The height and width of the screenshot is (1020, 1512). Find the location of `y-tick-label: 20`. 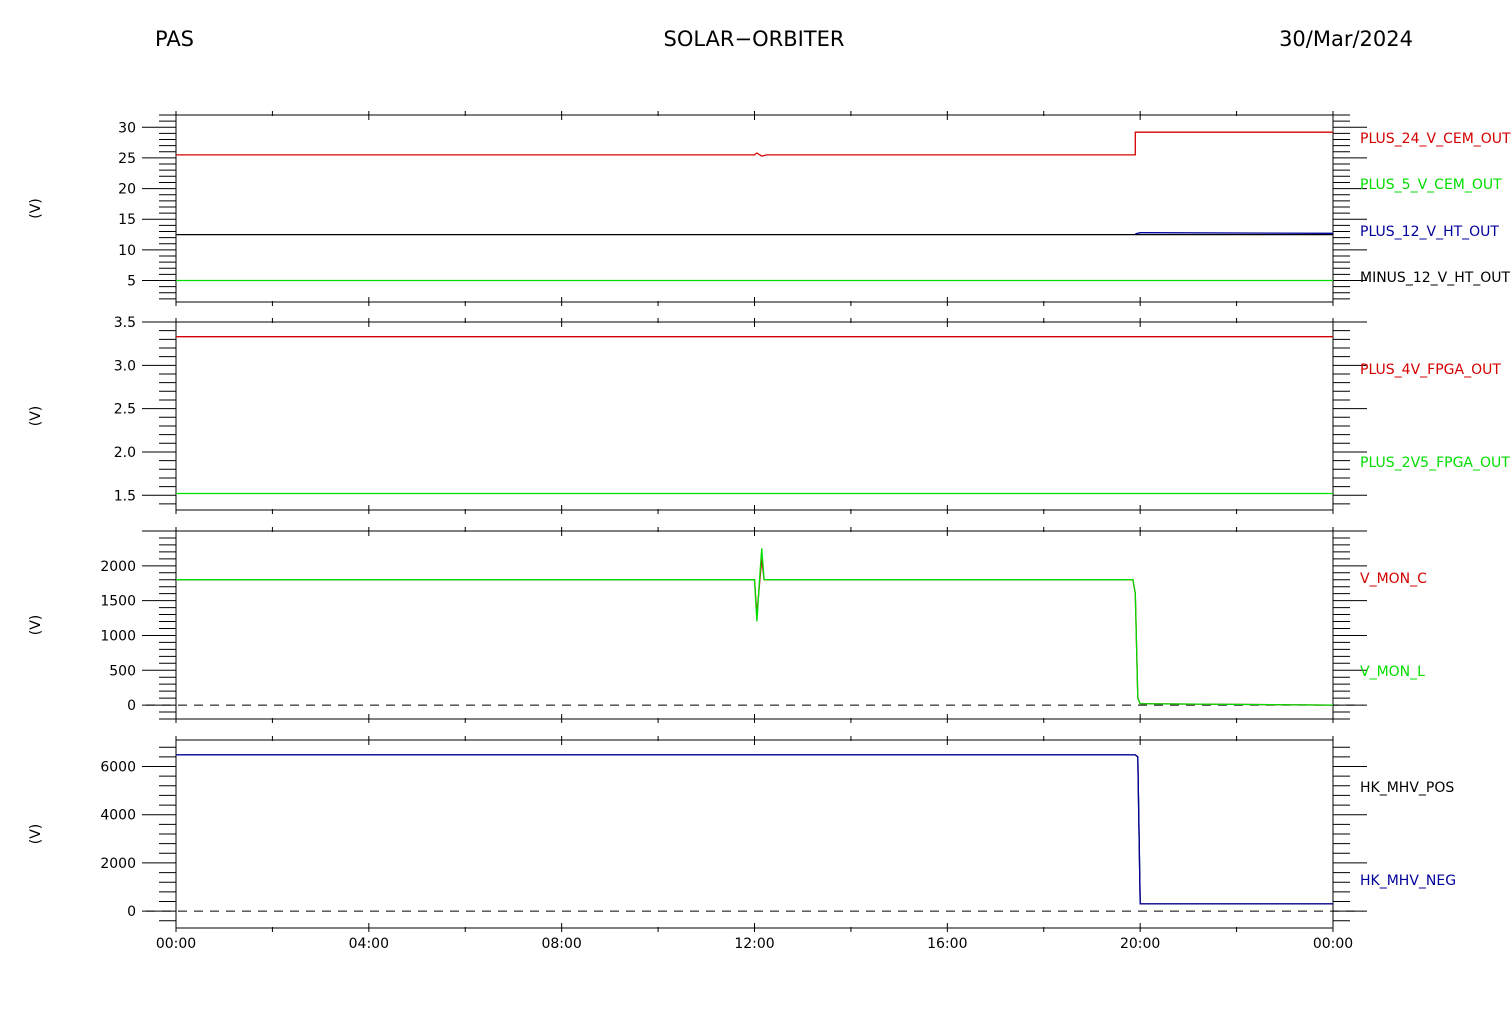

y-tick-label: 20 is located at coordinates (127, 190).